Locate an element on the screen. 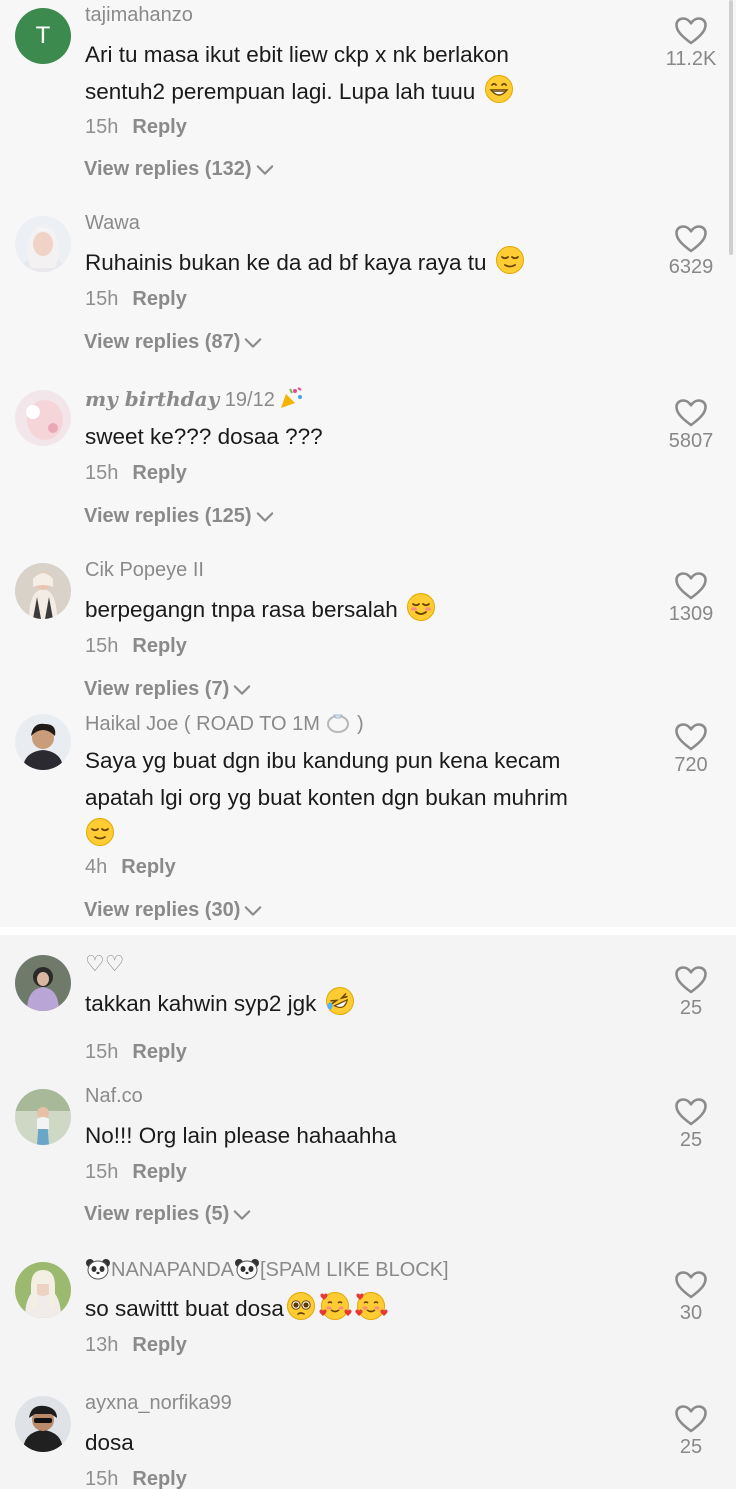 The height and width of the screenshot is (1489, 736). comment-username: my birthday 19/12 is located at coordinates (194, 399).